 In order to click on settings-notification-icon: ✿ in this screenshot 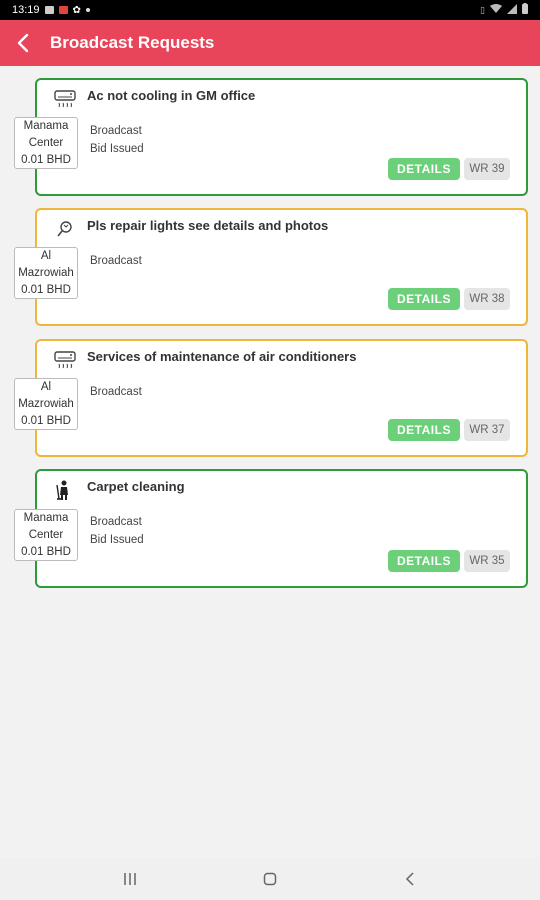, I will do `click(76, 10)`.